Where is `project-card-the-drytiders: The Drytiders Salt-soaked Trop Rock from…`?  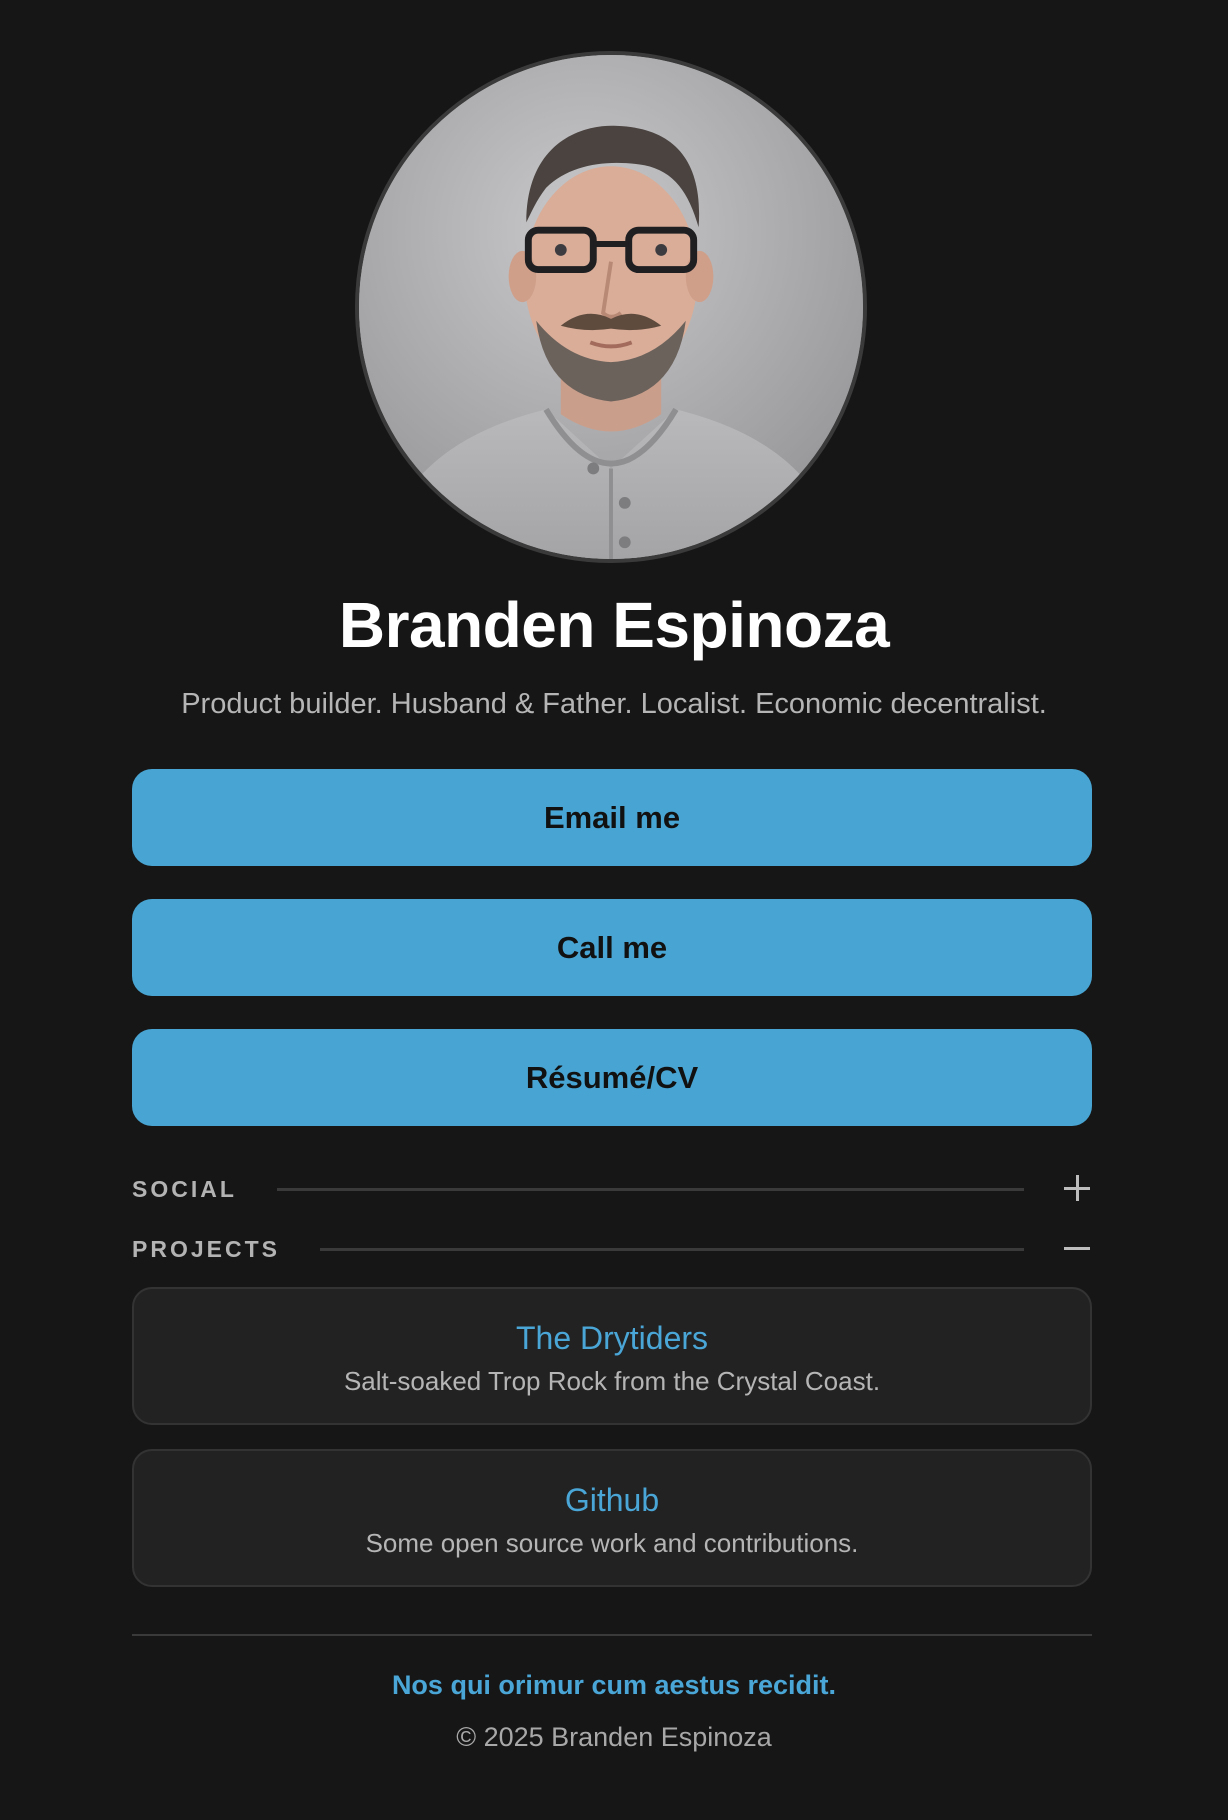 project-card-the-drytiders: The Drytiders Salt-soaked Trop Rock from… is located at coordinates (612, 1356).